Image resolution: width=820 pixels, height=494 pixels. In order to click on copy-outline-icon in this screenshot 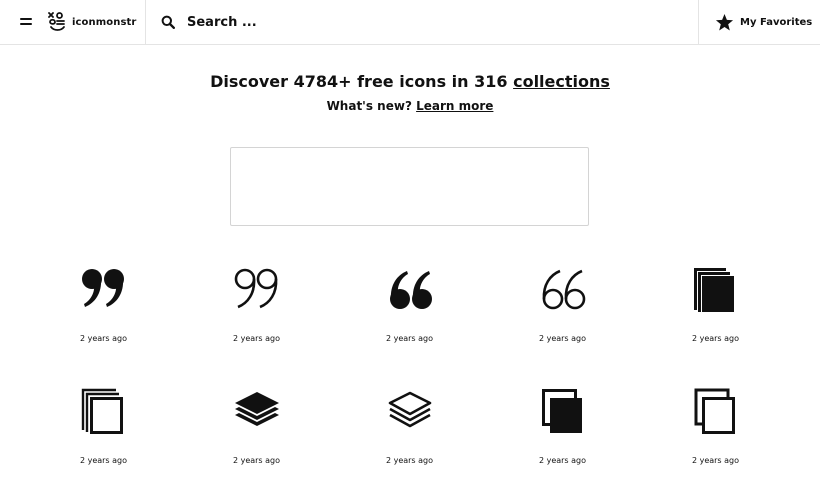, I will do `click(102, 411)`.